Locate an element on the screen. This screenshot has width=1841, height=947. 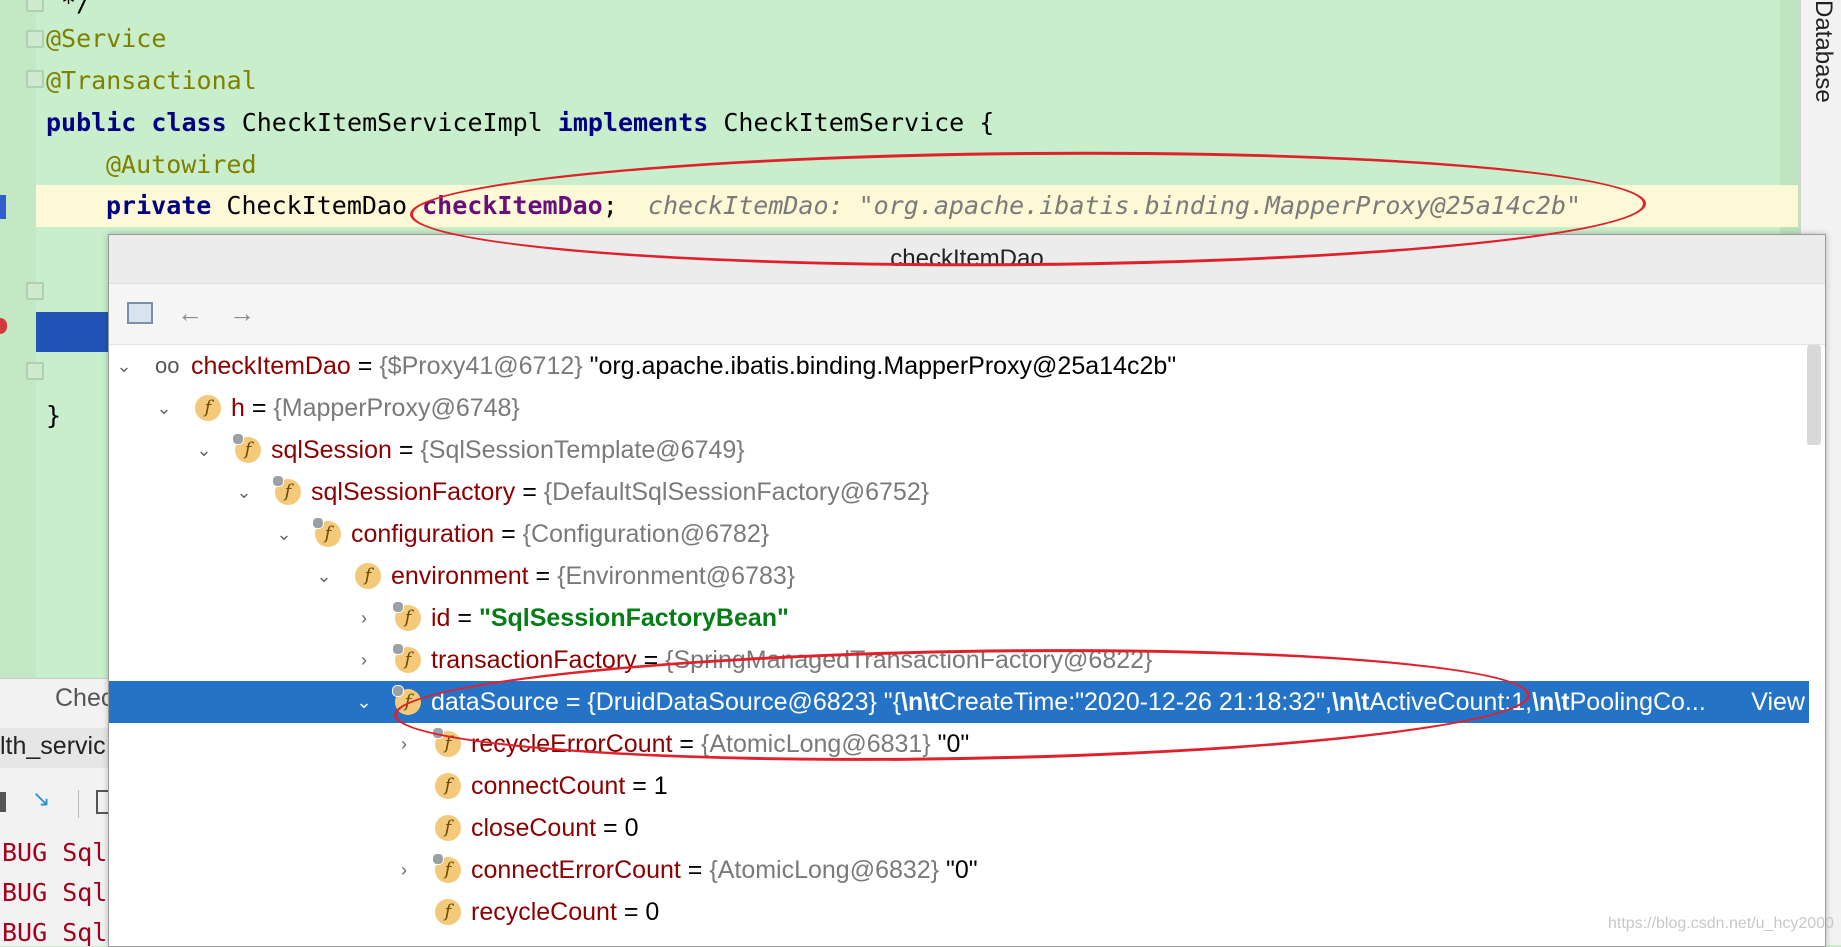
tree-row: ⌄ f h = {MapperProxy@6748} is located at coordinates (959, 408).